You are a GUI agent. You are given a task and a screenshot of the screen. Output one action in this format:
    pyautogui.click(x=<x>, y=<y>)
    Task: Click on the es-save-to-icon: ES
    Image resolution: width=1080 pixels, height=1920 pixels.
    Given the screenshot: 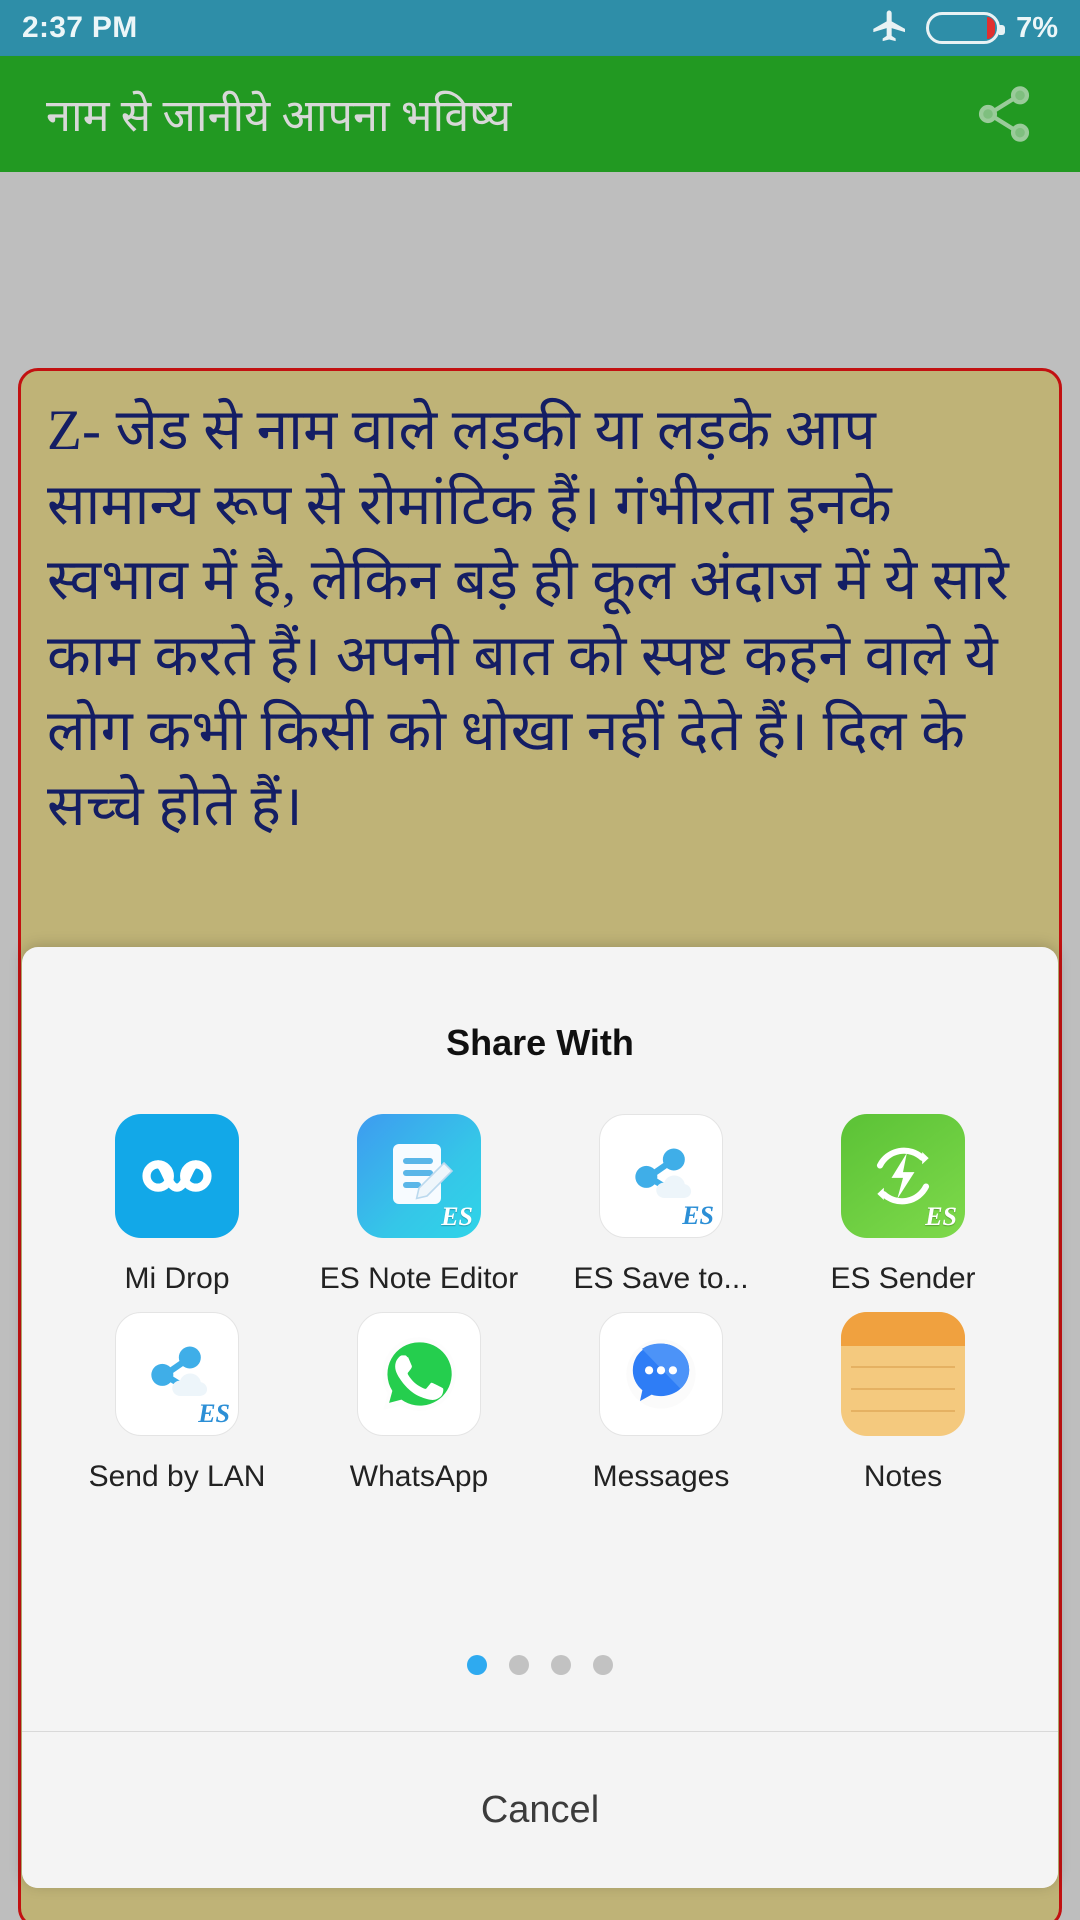 What is the action you would take?
    pyautogui.click(x=661, y=1176)
    